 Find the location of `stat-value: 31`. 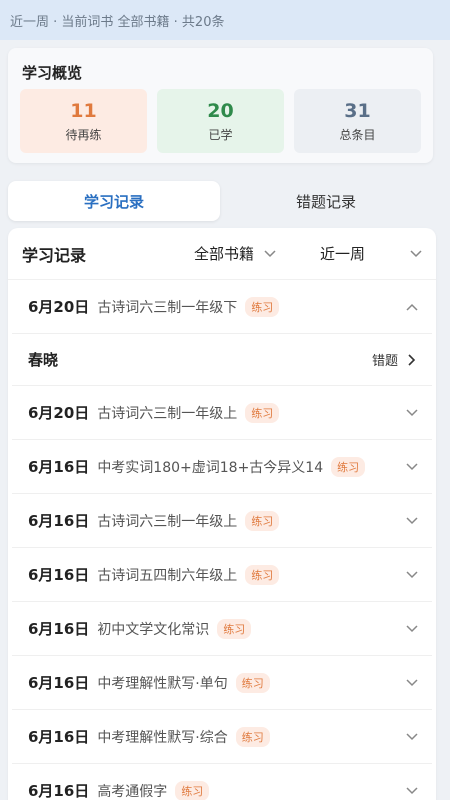

stat-value: 31 is located at coordinates (357, 110).